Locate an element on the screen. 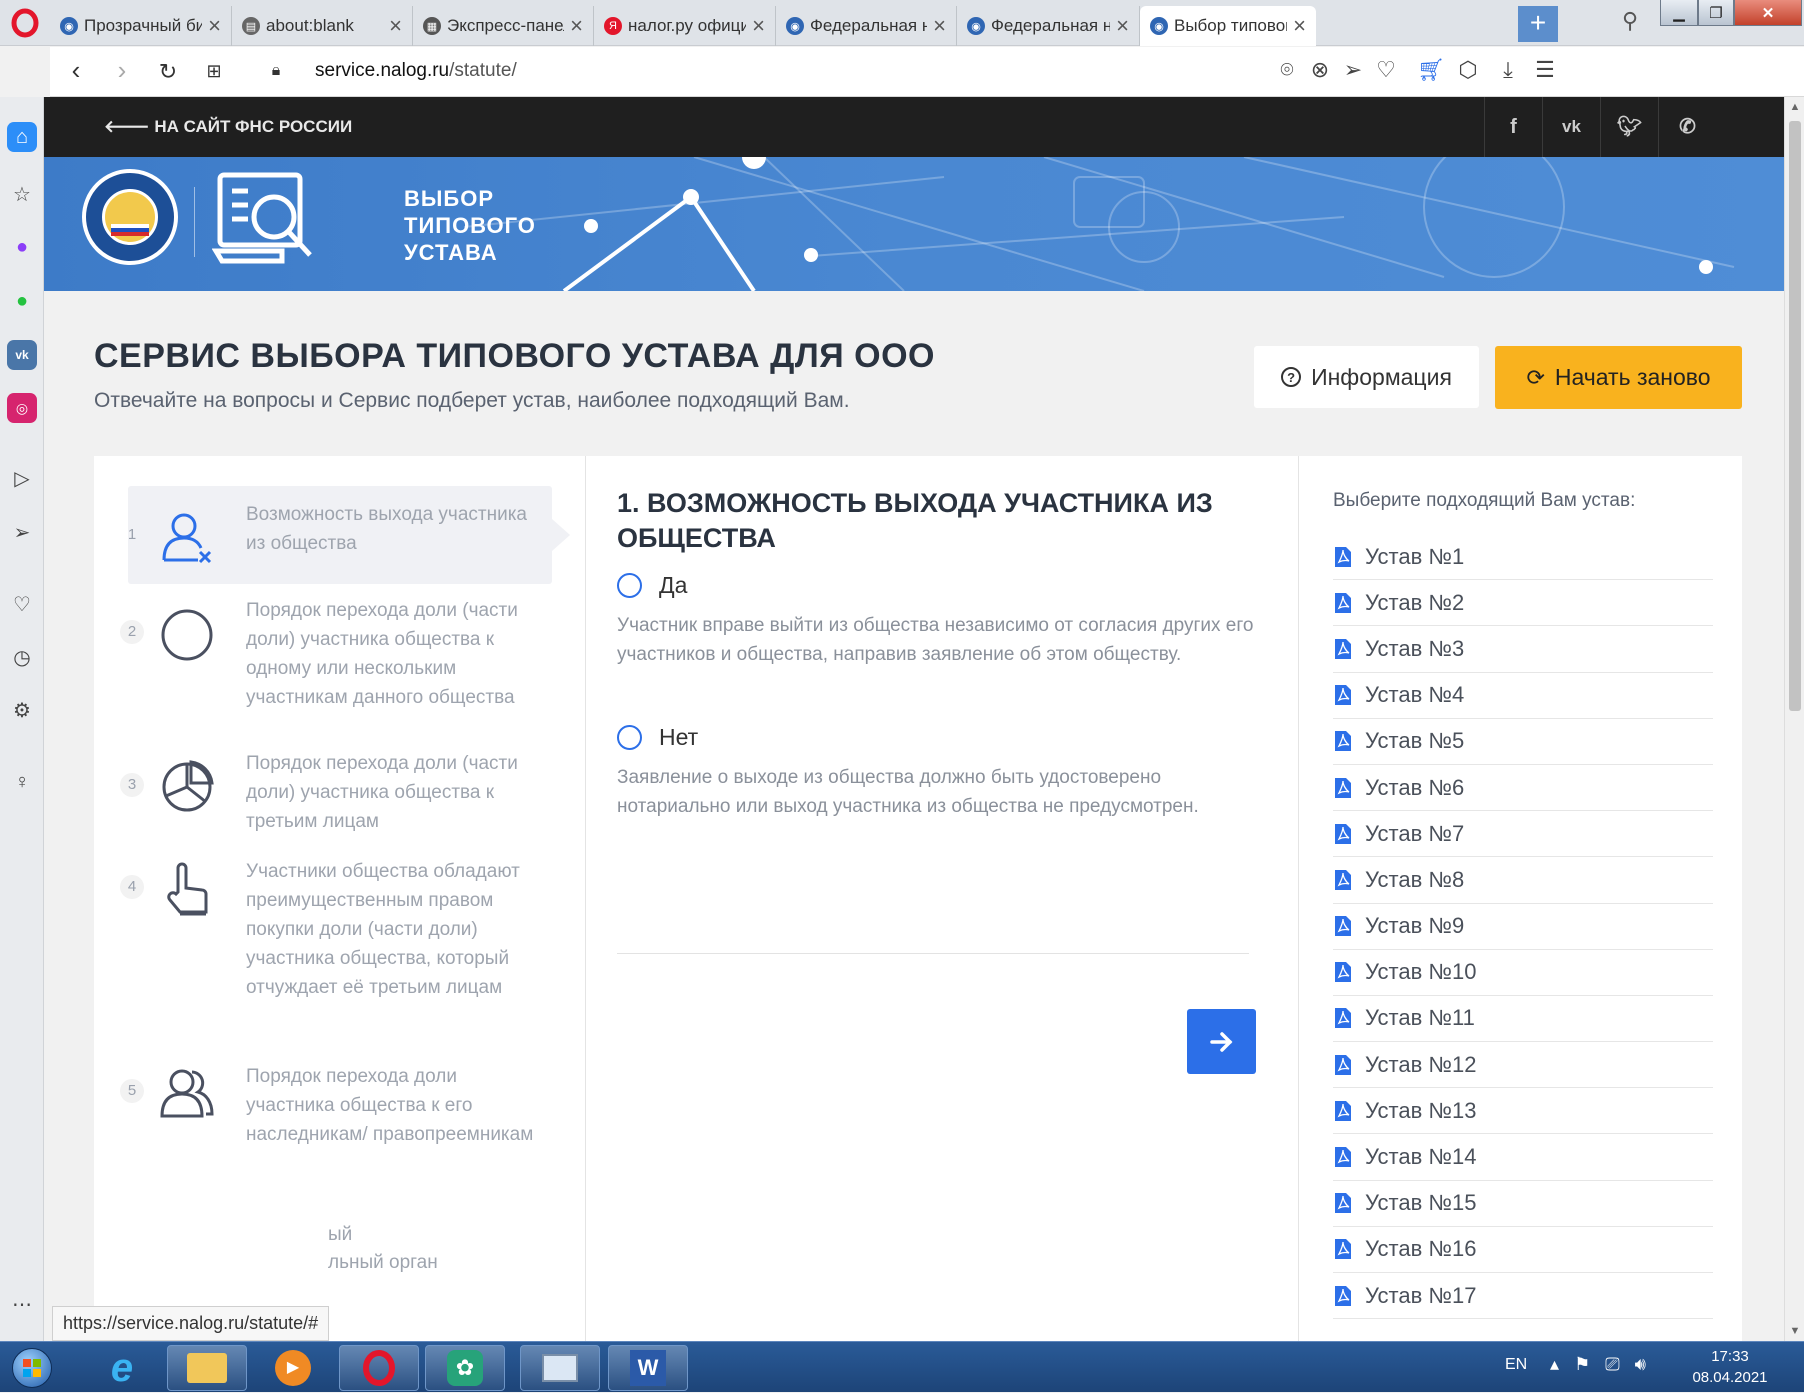  star-icon: ☆ is located at coordinates (22, 194).